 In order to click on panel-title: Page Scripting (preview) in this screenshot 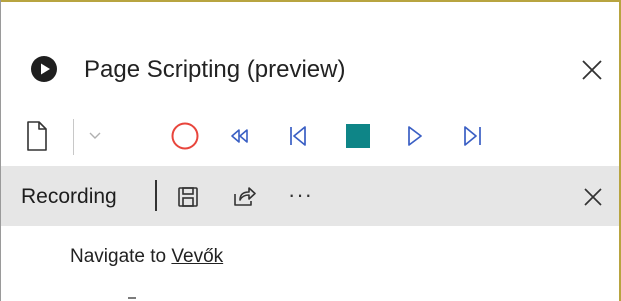, I will do `click(215, 69)`.